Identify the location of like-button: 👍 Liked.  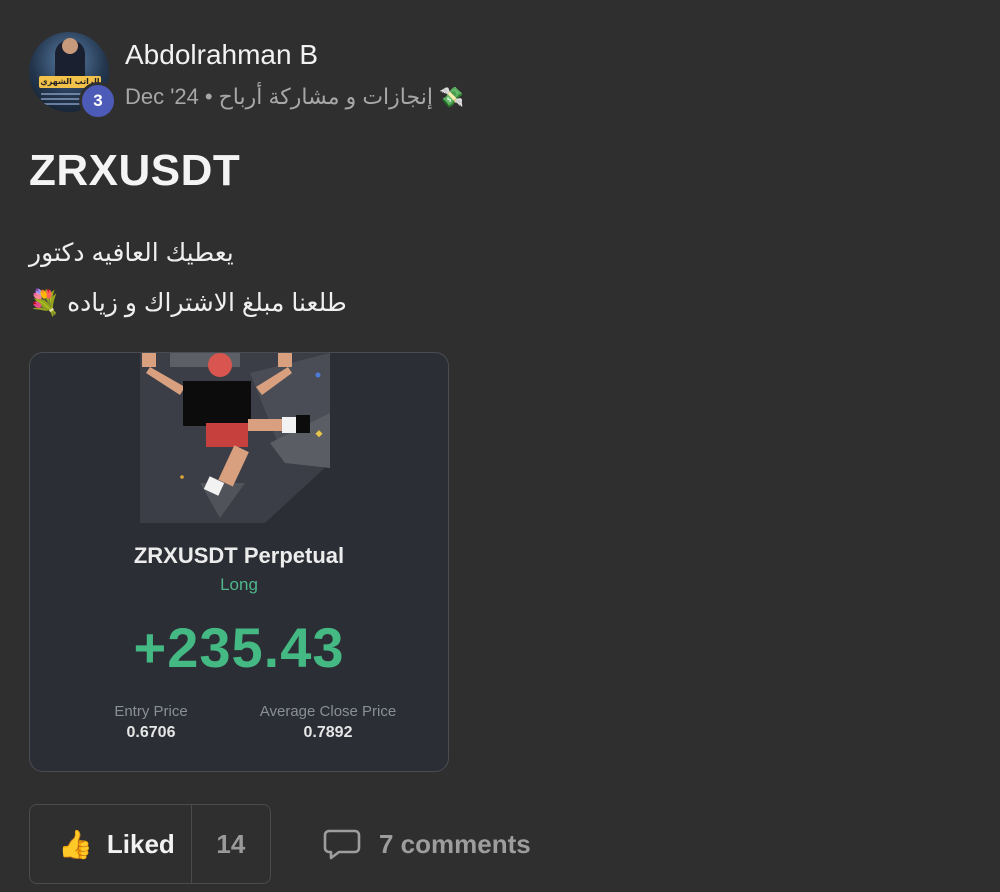
(111, 844).